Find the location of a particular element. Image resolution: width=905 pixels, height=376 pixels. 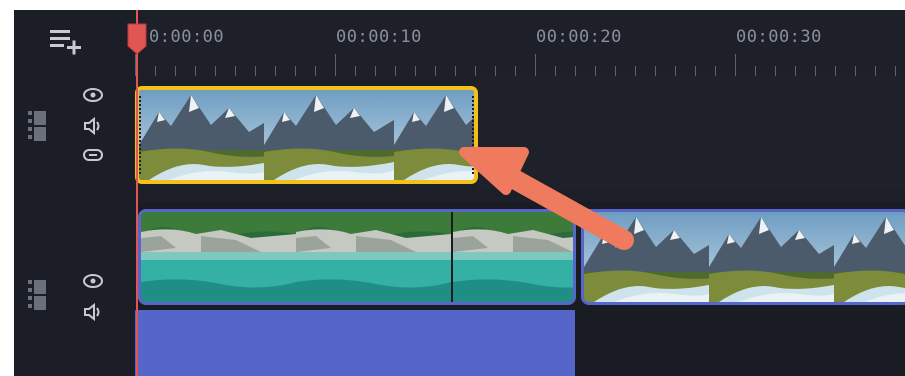

drag-arrow-annotation is located at coordinates (549, 199).